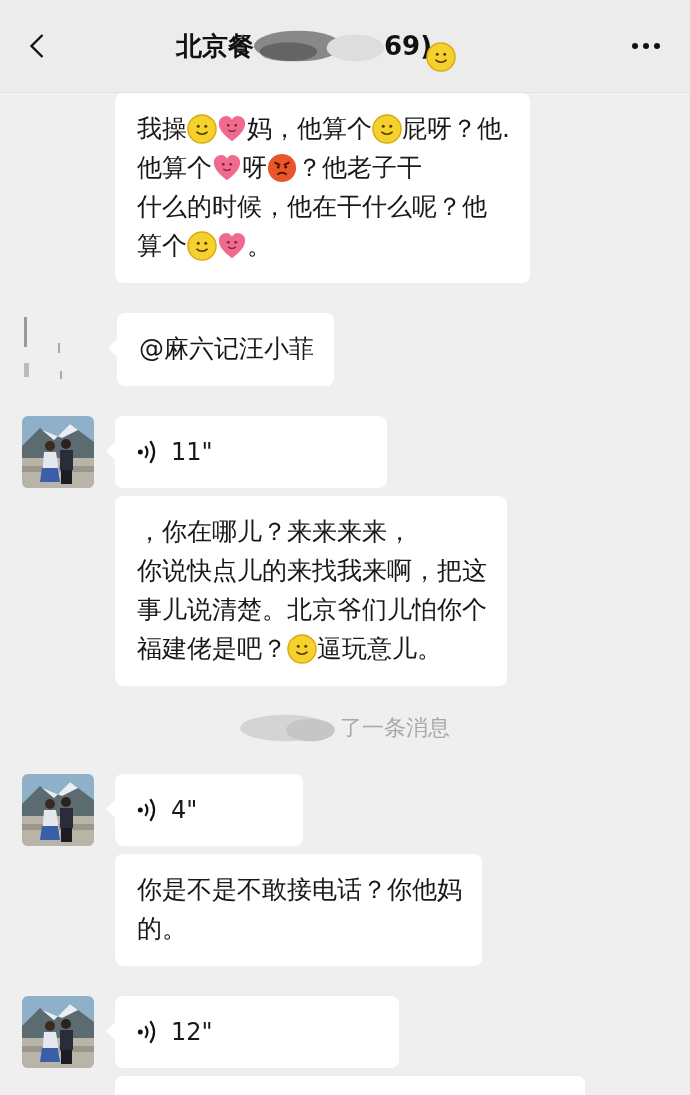 The width and height of the screenshot is (690, 1095). Describe the element at coordinates (259, 246) in the screenshot. I see `message-text: 。` at that location.